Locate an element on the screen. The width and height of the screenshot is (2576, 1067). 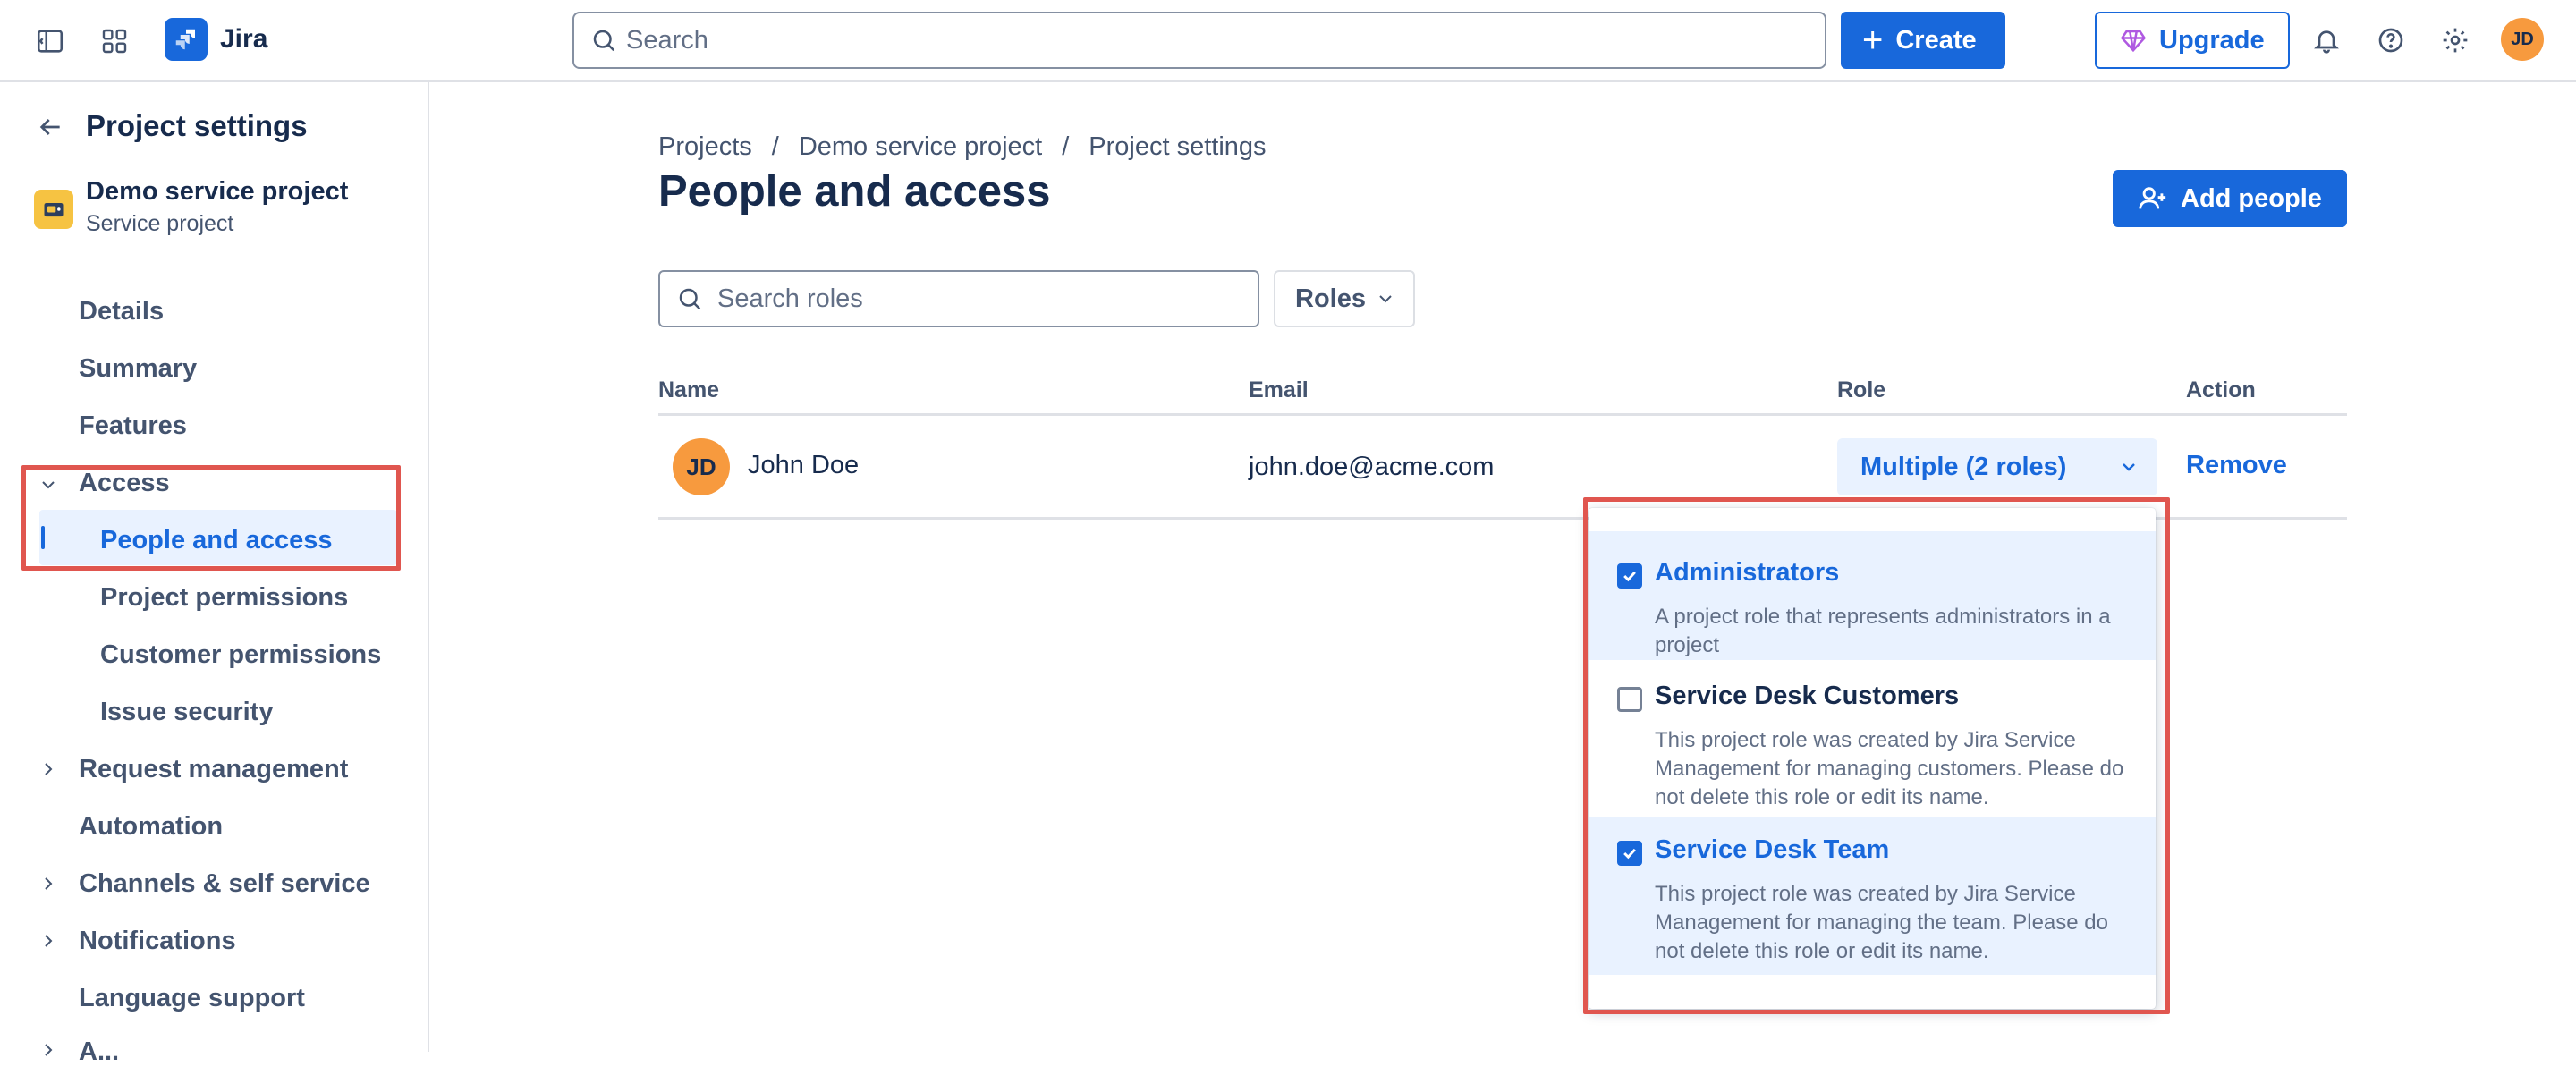
column-header-action: Action is located at coordinates (2221, 390).